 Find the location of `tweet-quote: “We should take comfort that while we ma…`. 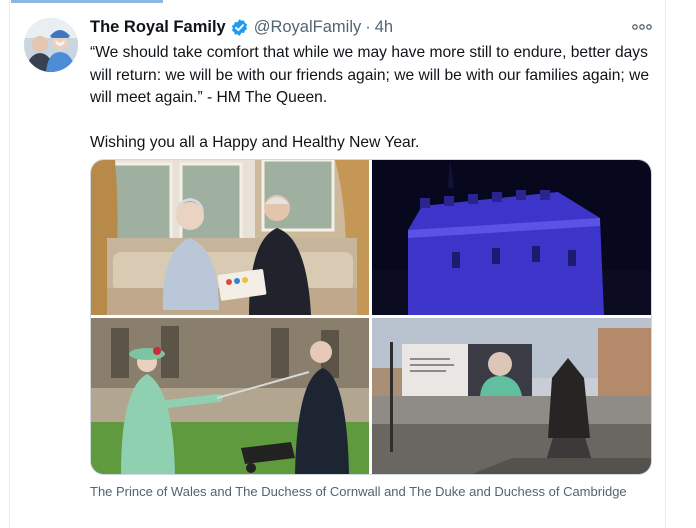

tweet-quote: “We should take comfort that while we ma… is located at coordinates (370, 75).